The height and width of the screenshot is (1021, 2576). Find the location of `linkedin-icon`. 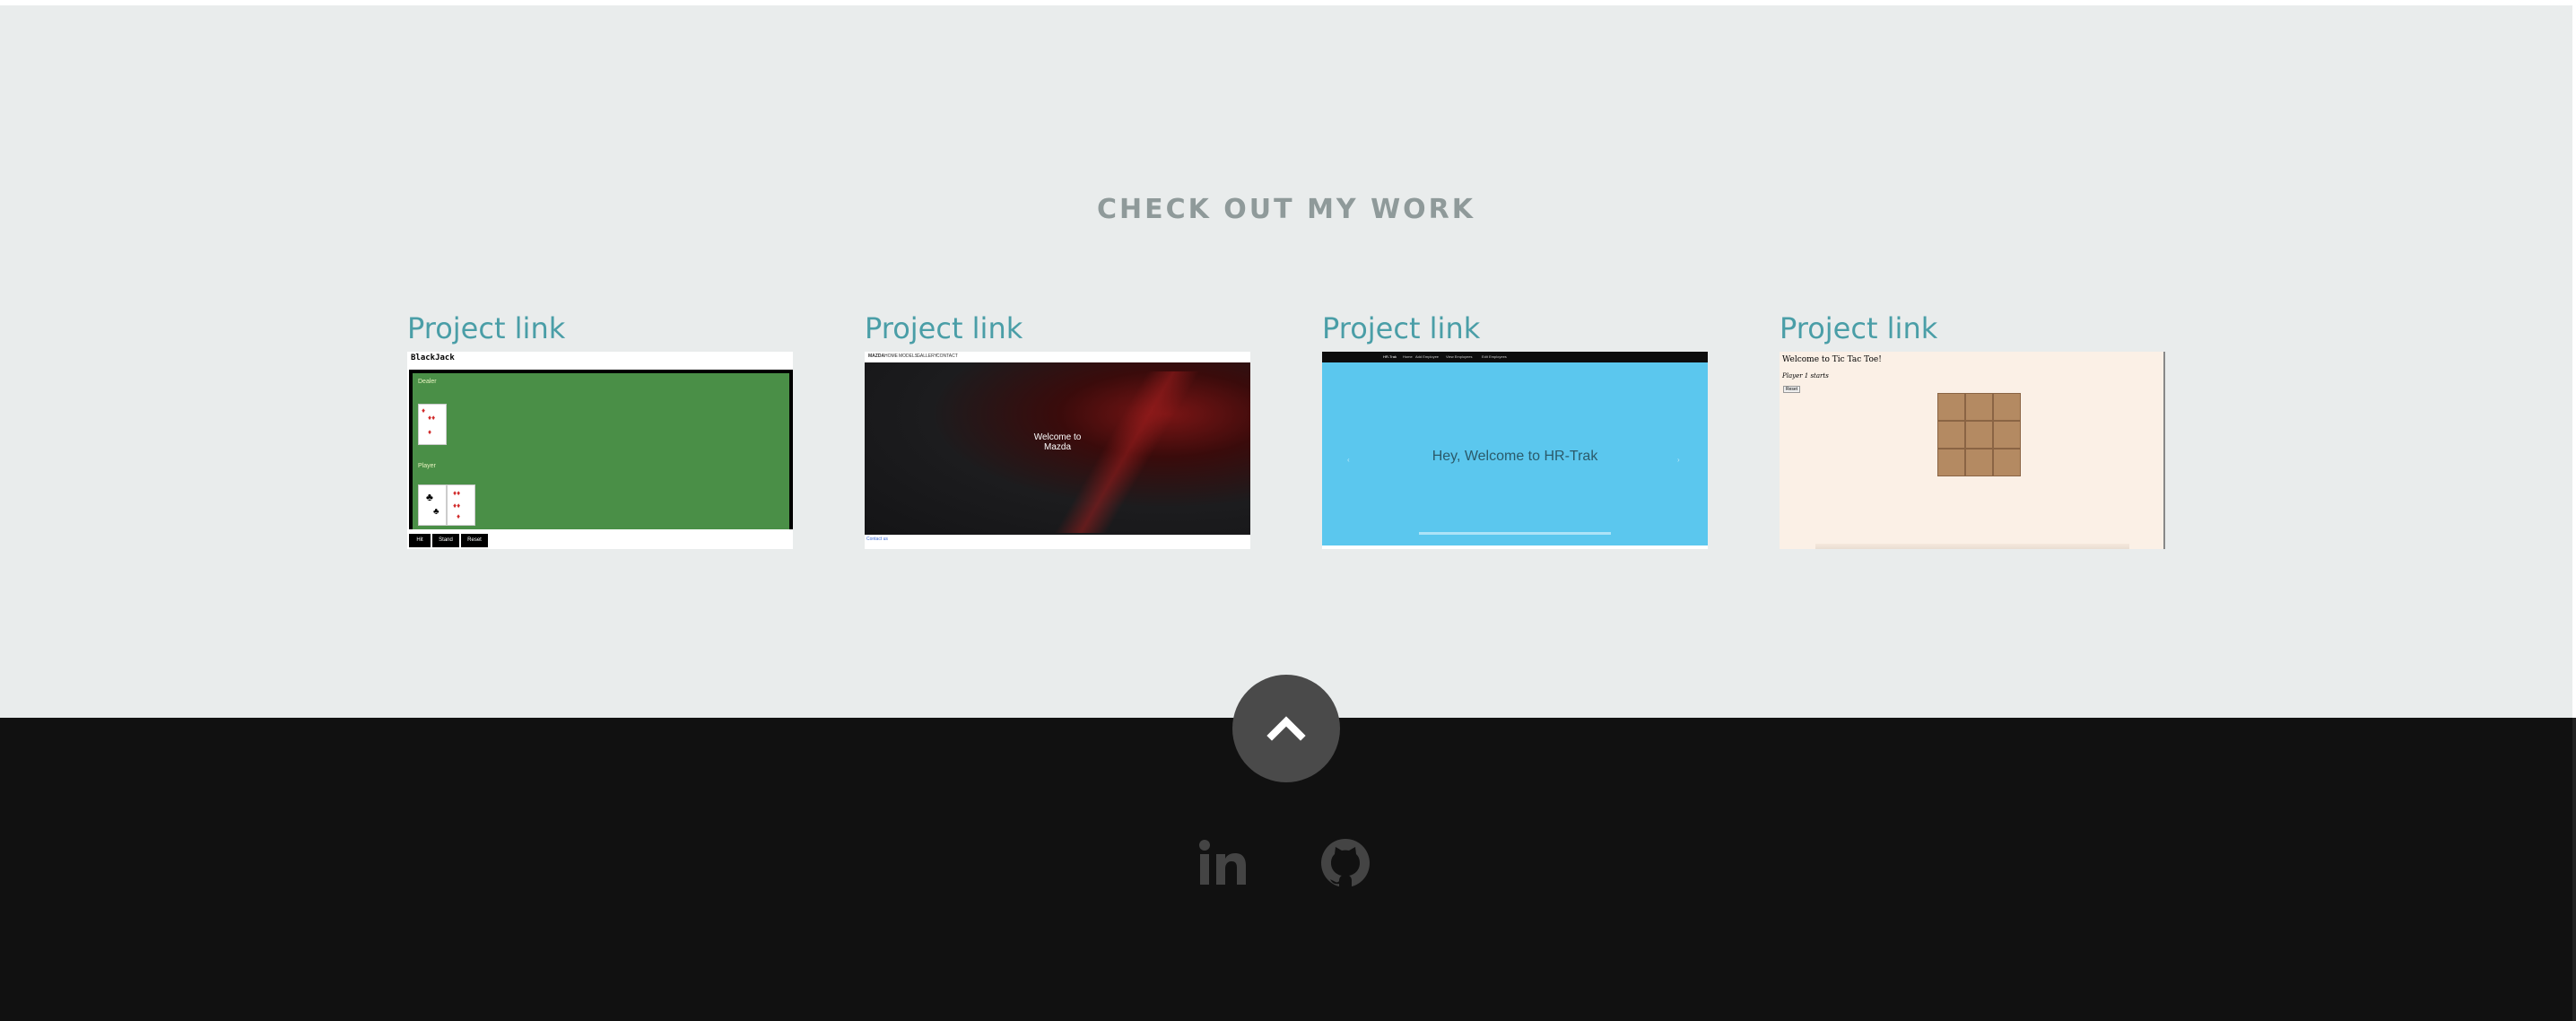

linkedin-icon is located at coordinates (1222, 862).